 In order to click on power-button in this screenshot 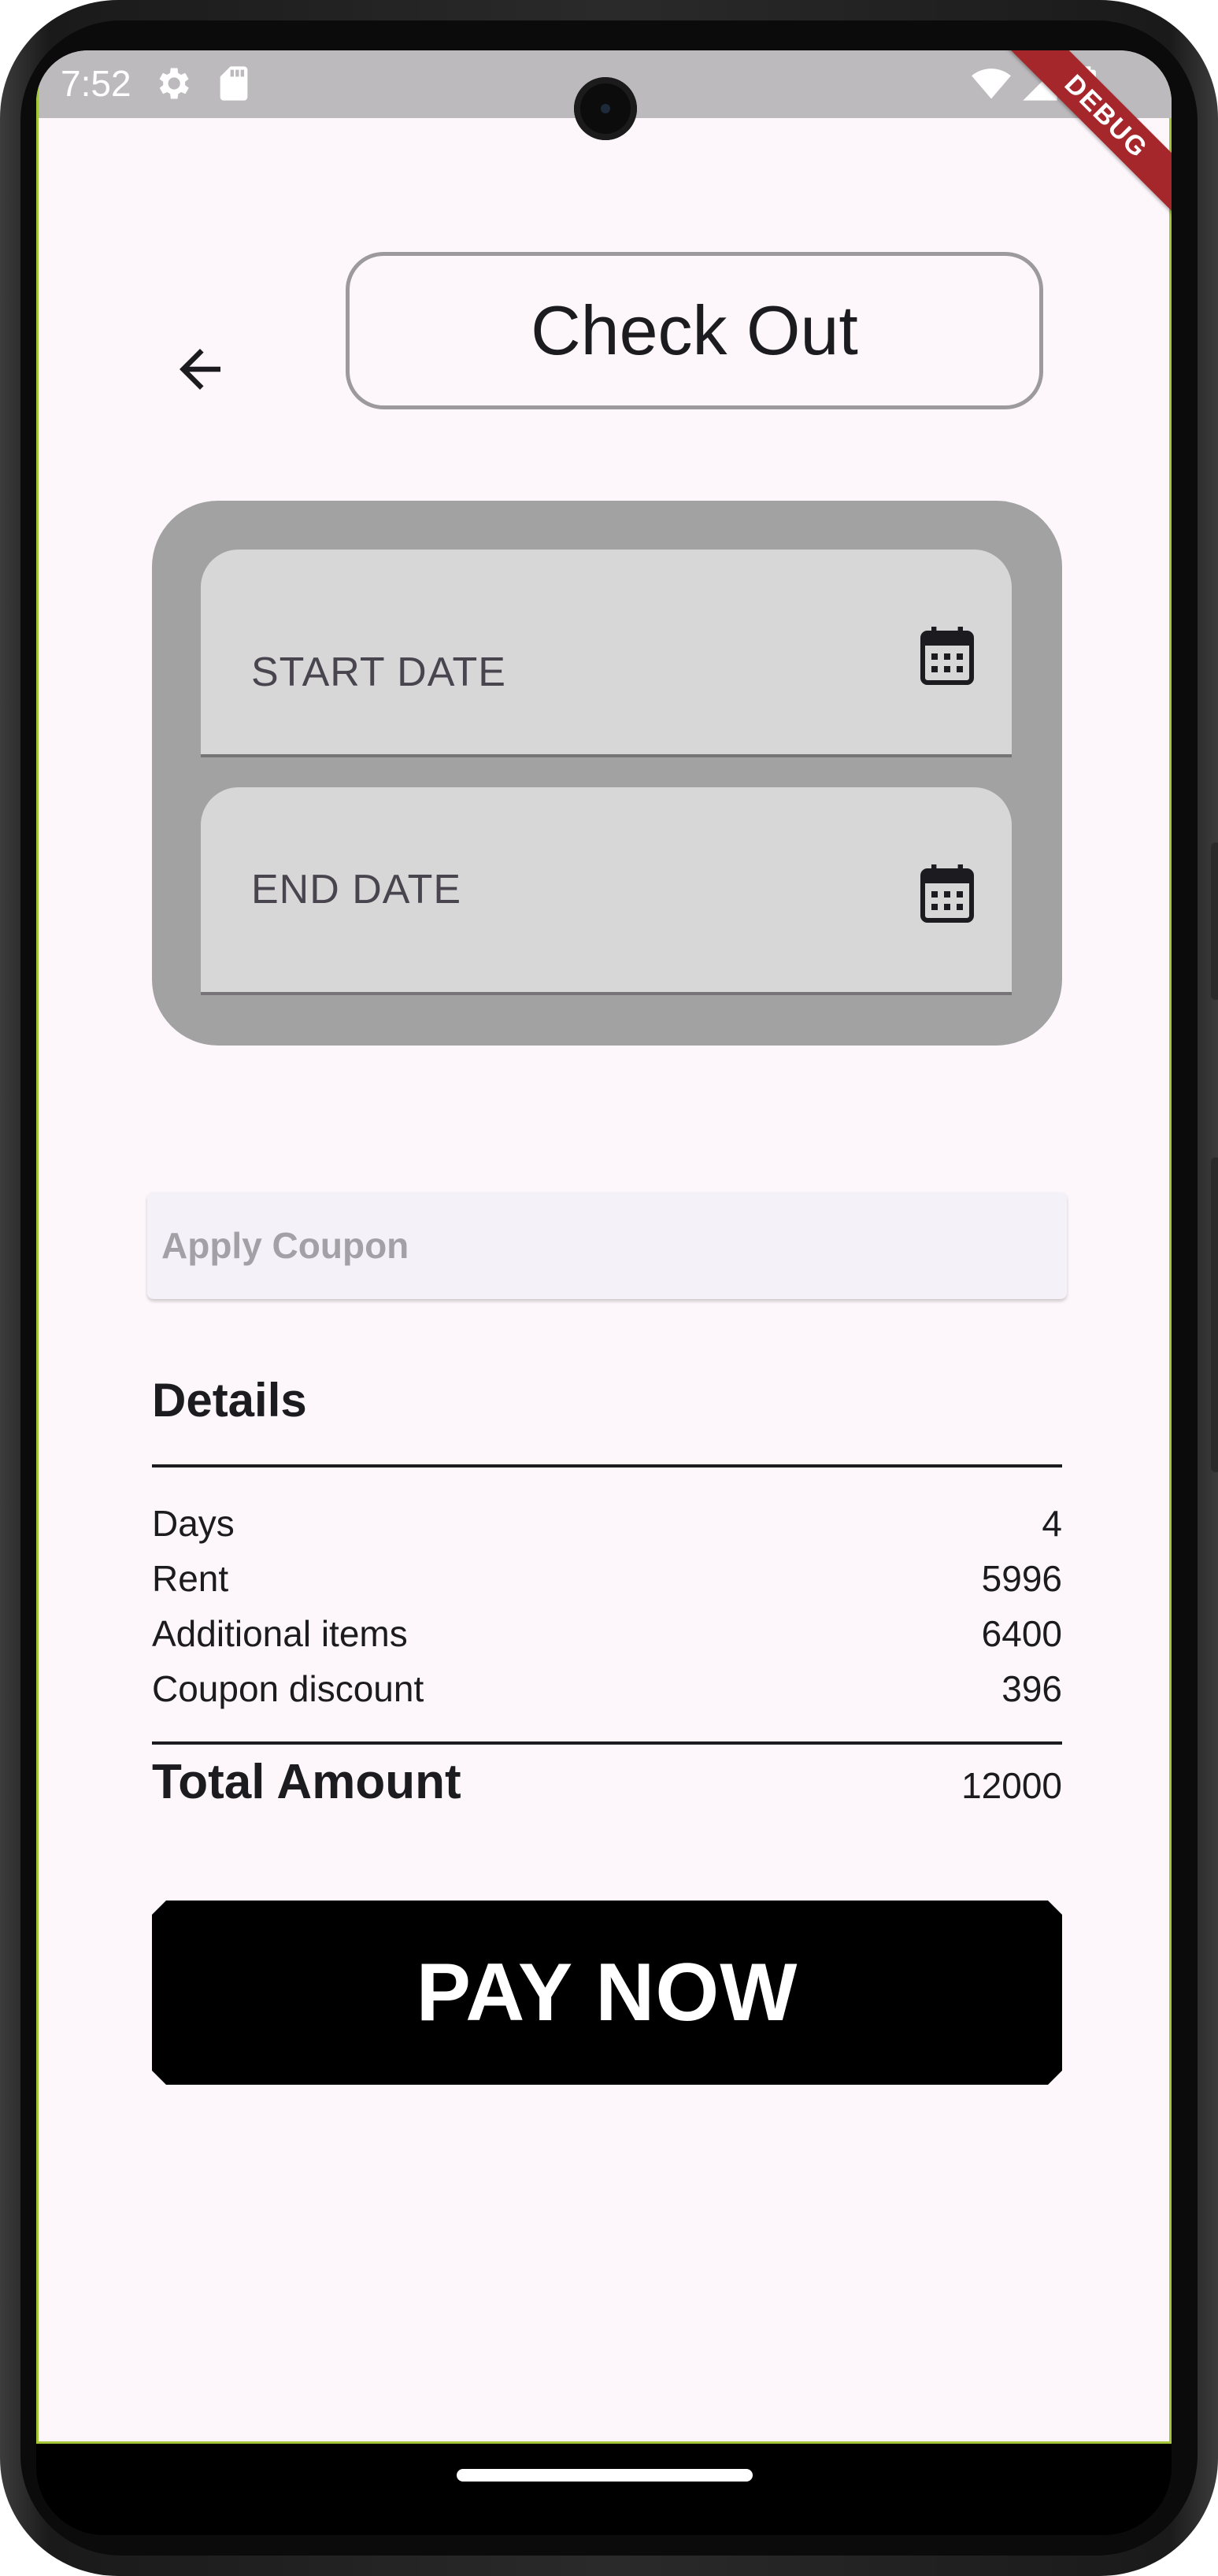, I will do `click(1214, 1314)`.